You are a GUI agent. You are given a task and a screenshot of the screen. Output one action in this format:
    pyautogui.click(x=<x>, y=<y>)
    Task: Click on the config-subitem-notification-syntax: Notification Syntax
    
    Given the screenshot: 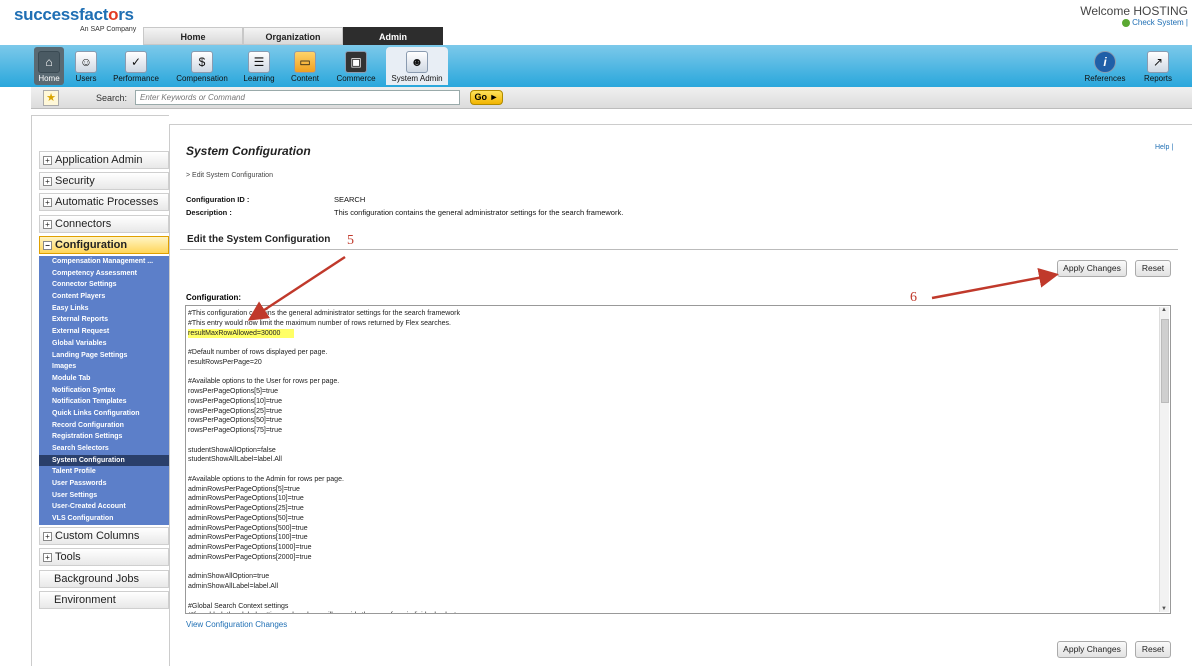 What is the action you would take?
    pyautogui.click(x=104, y=391)
    